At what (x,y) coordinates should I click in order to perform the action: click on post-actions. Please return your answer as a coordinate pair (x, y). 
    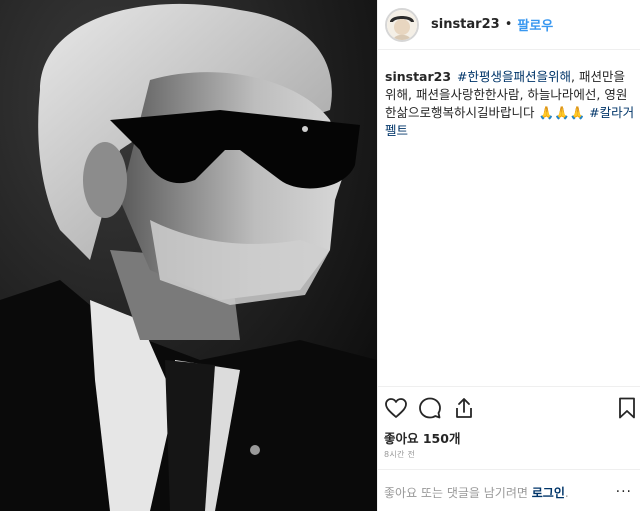
    Looking at the image, I should click on (511, 408).